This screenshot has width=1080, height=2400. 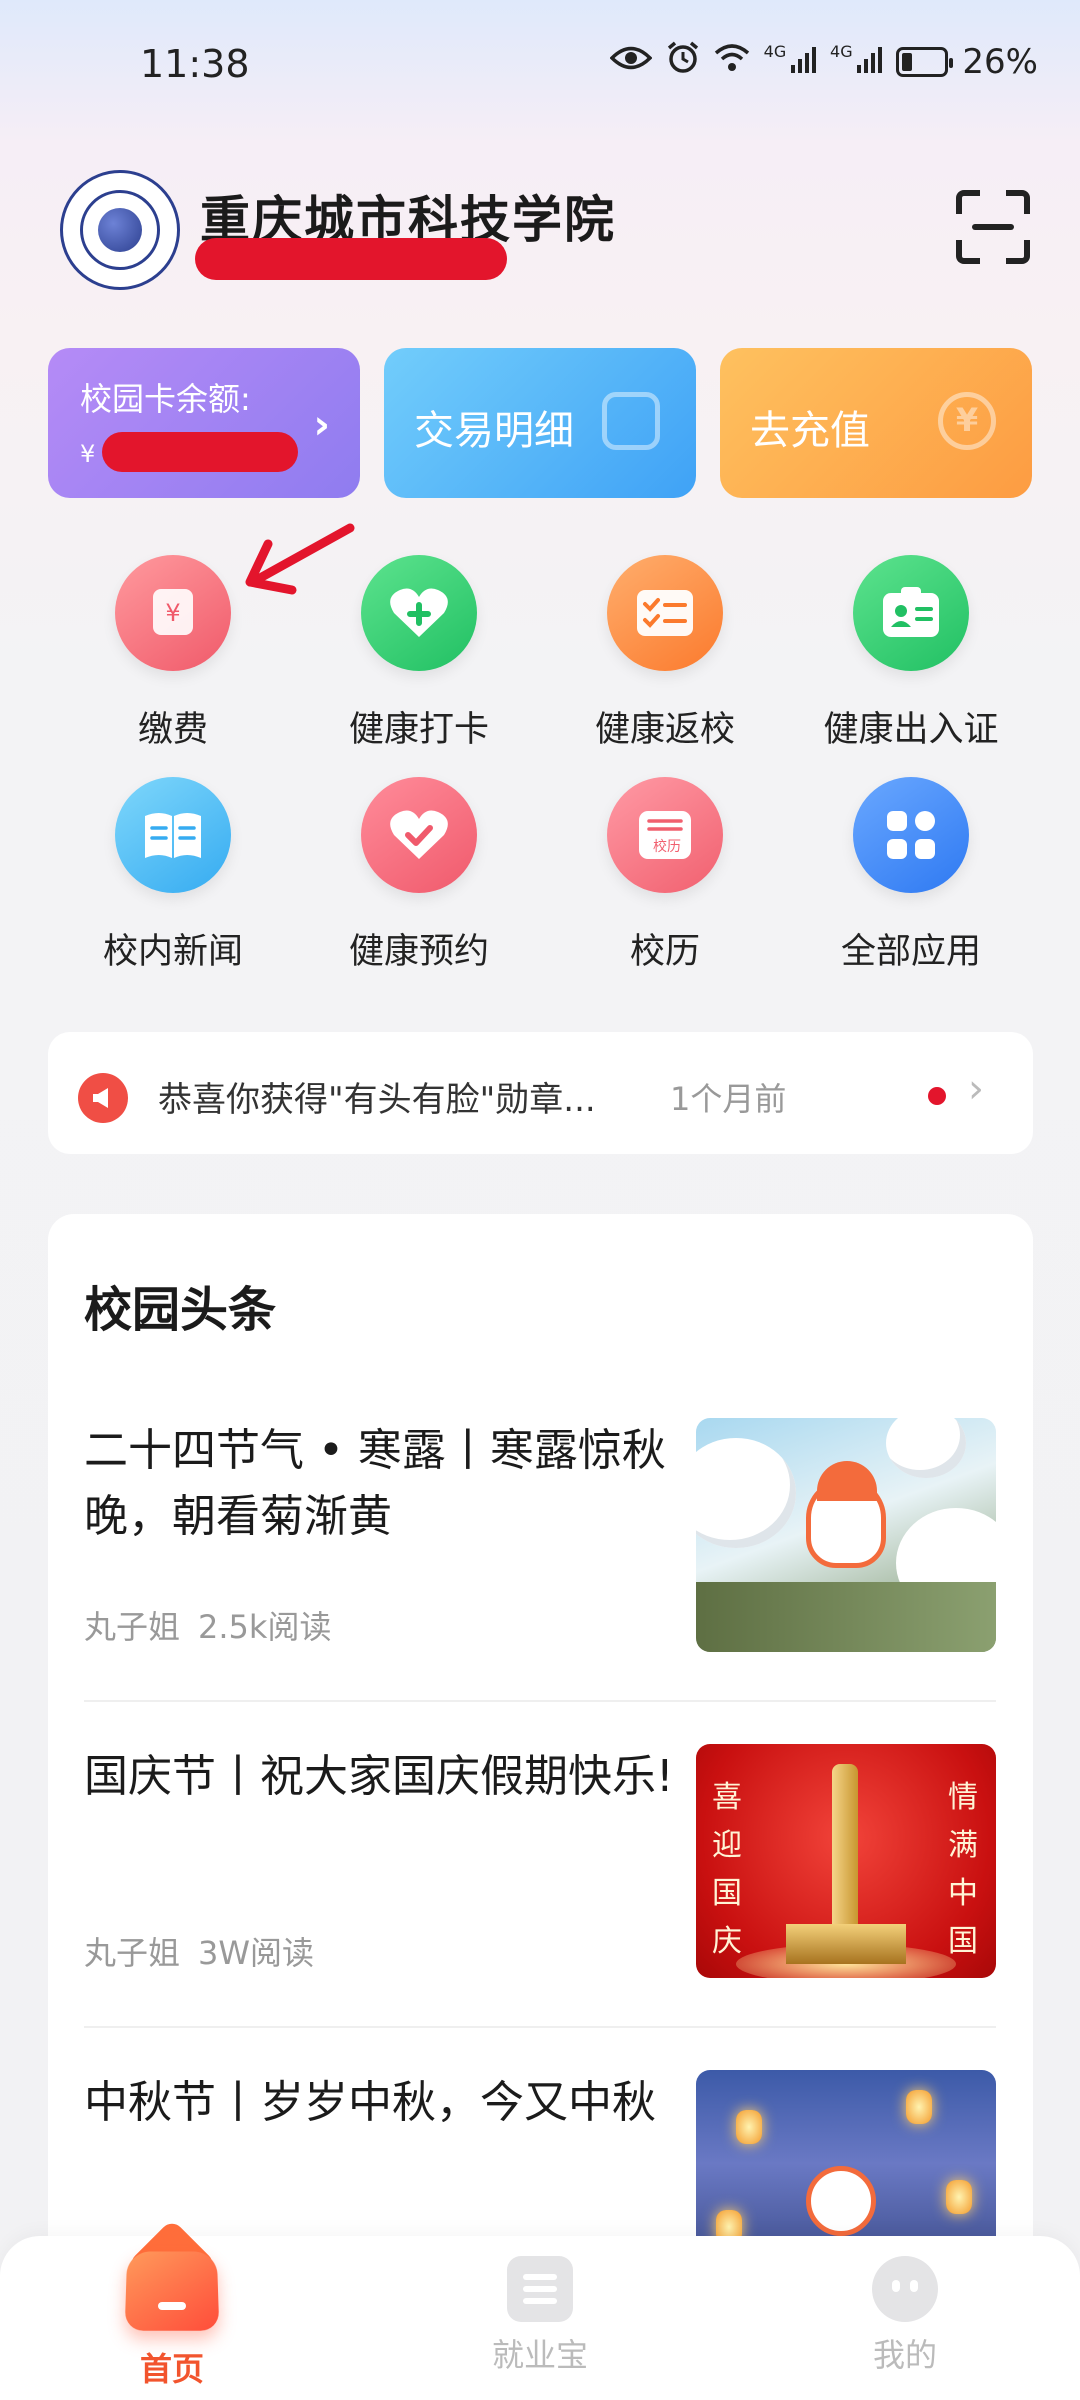 I want to click on scan-button, so click(x=993, y=227).